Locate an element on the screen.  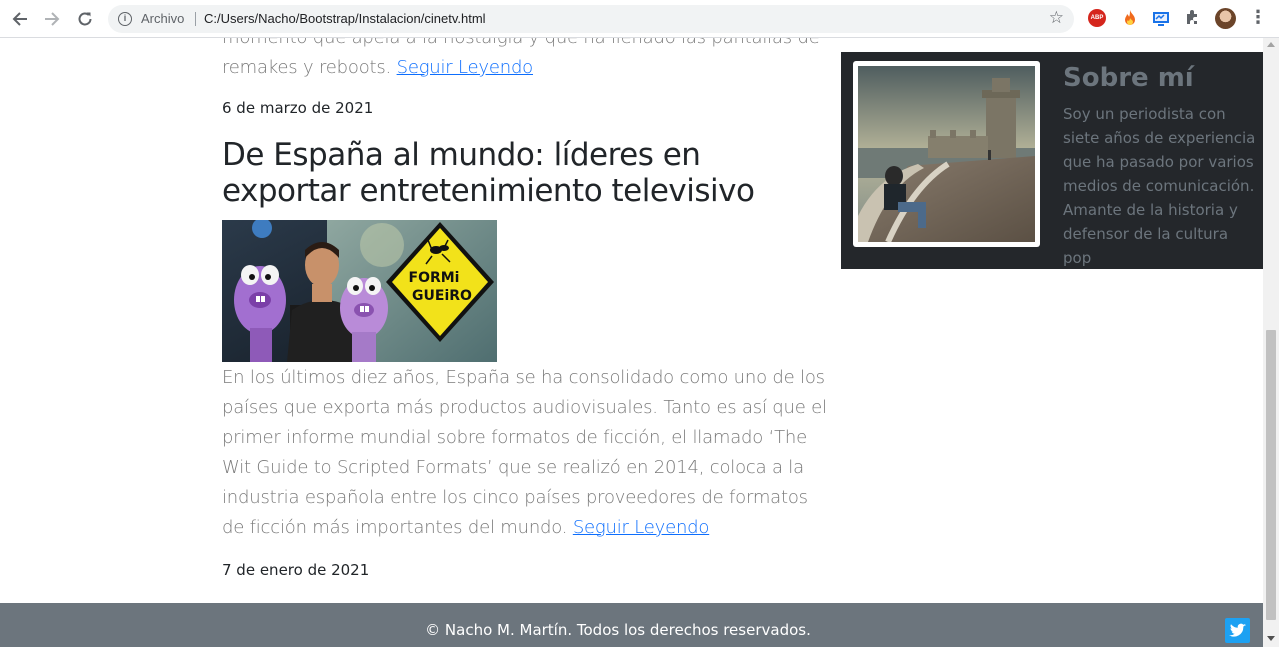
reload-icon is located at coordinates (85, 19).